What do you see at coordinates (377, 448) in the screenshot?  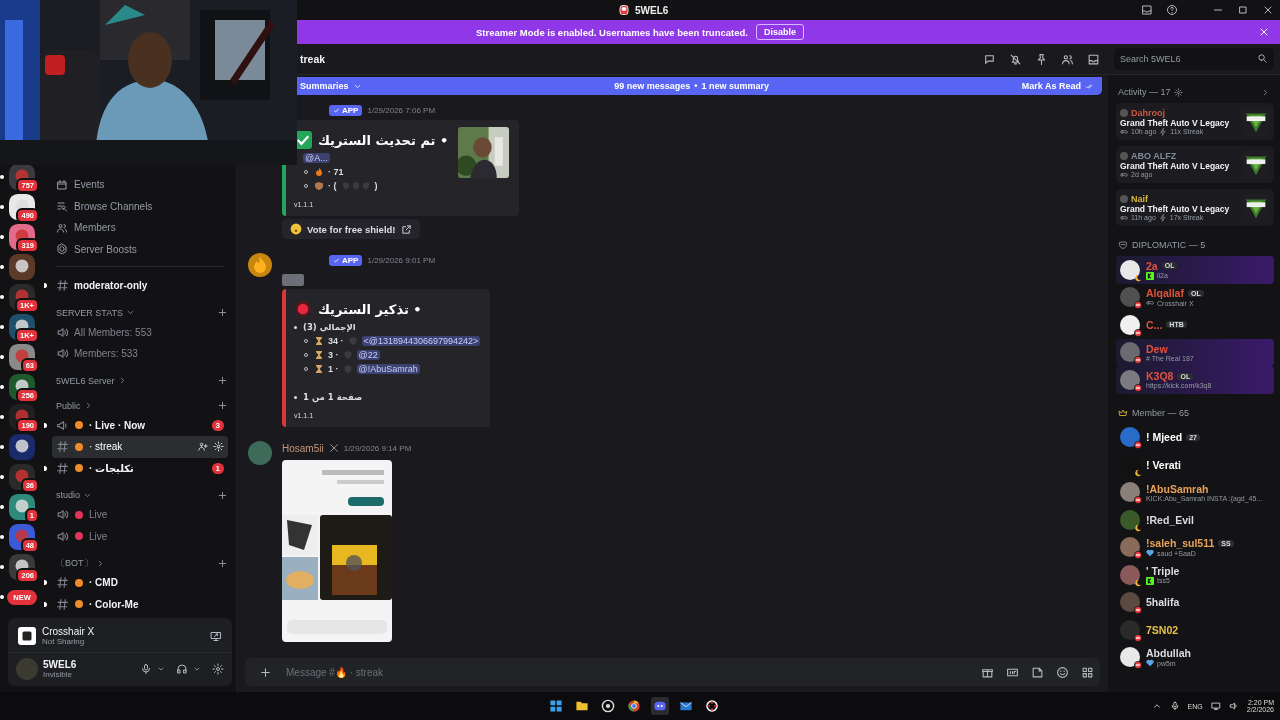 I see `timestamp: 1/29/2026 9:14 PM` at bounding box center [377, 448].